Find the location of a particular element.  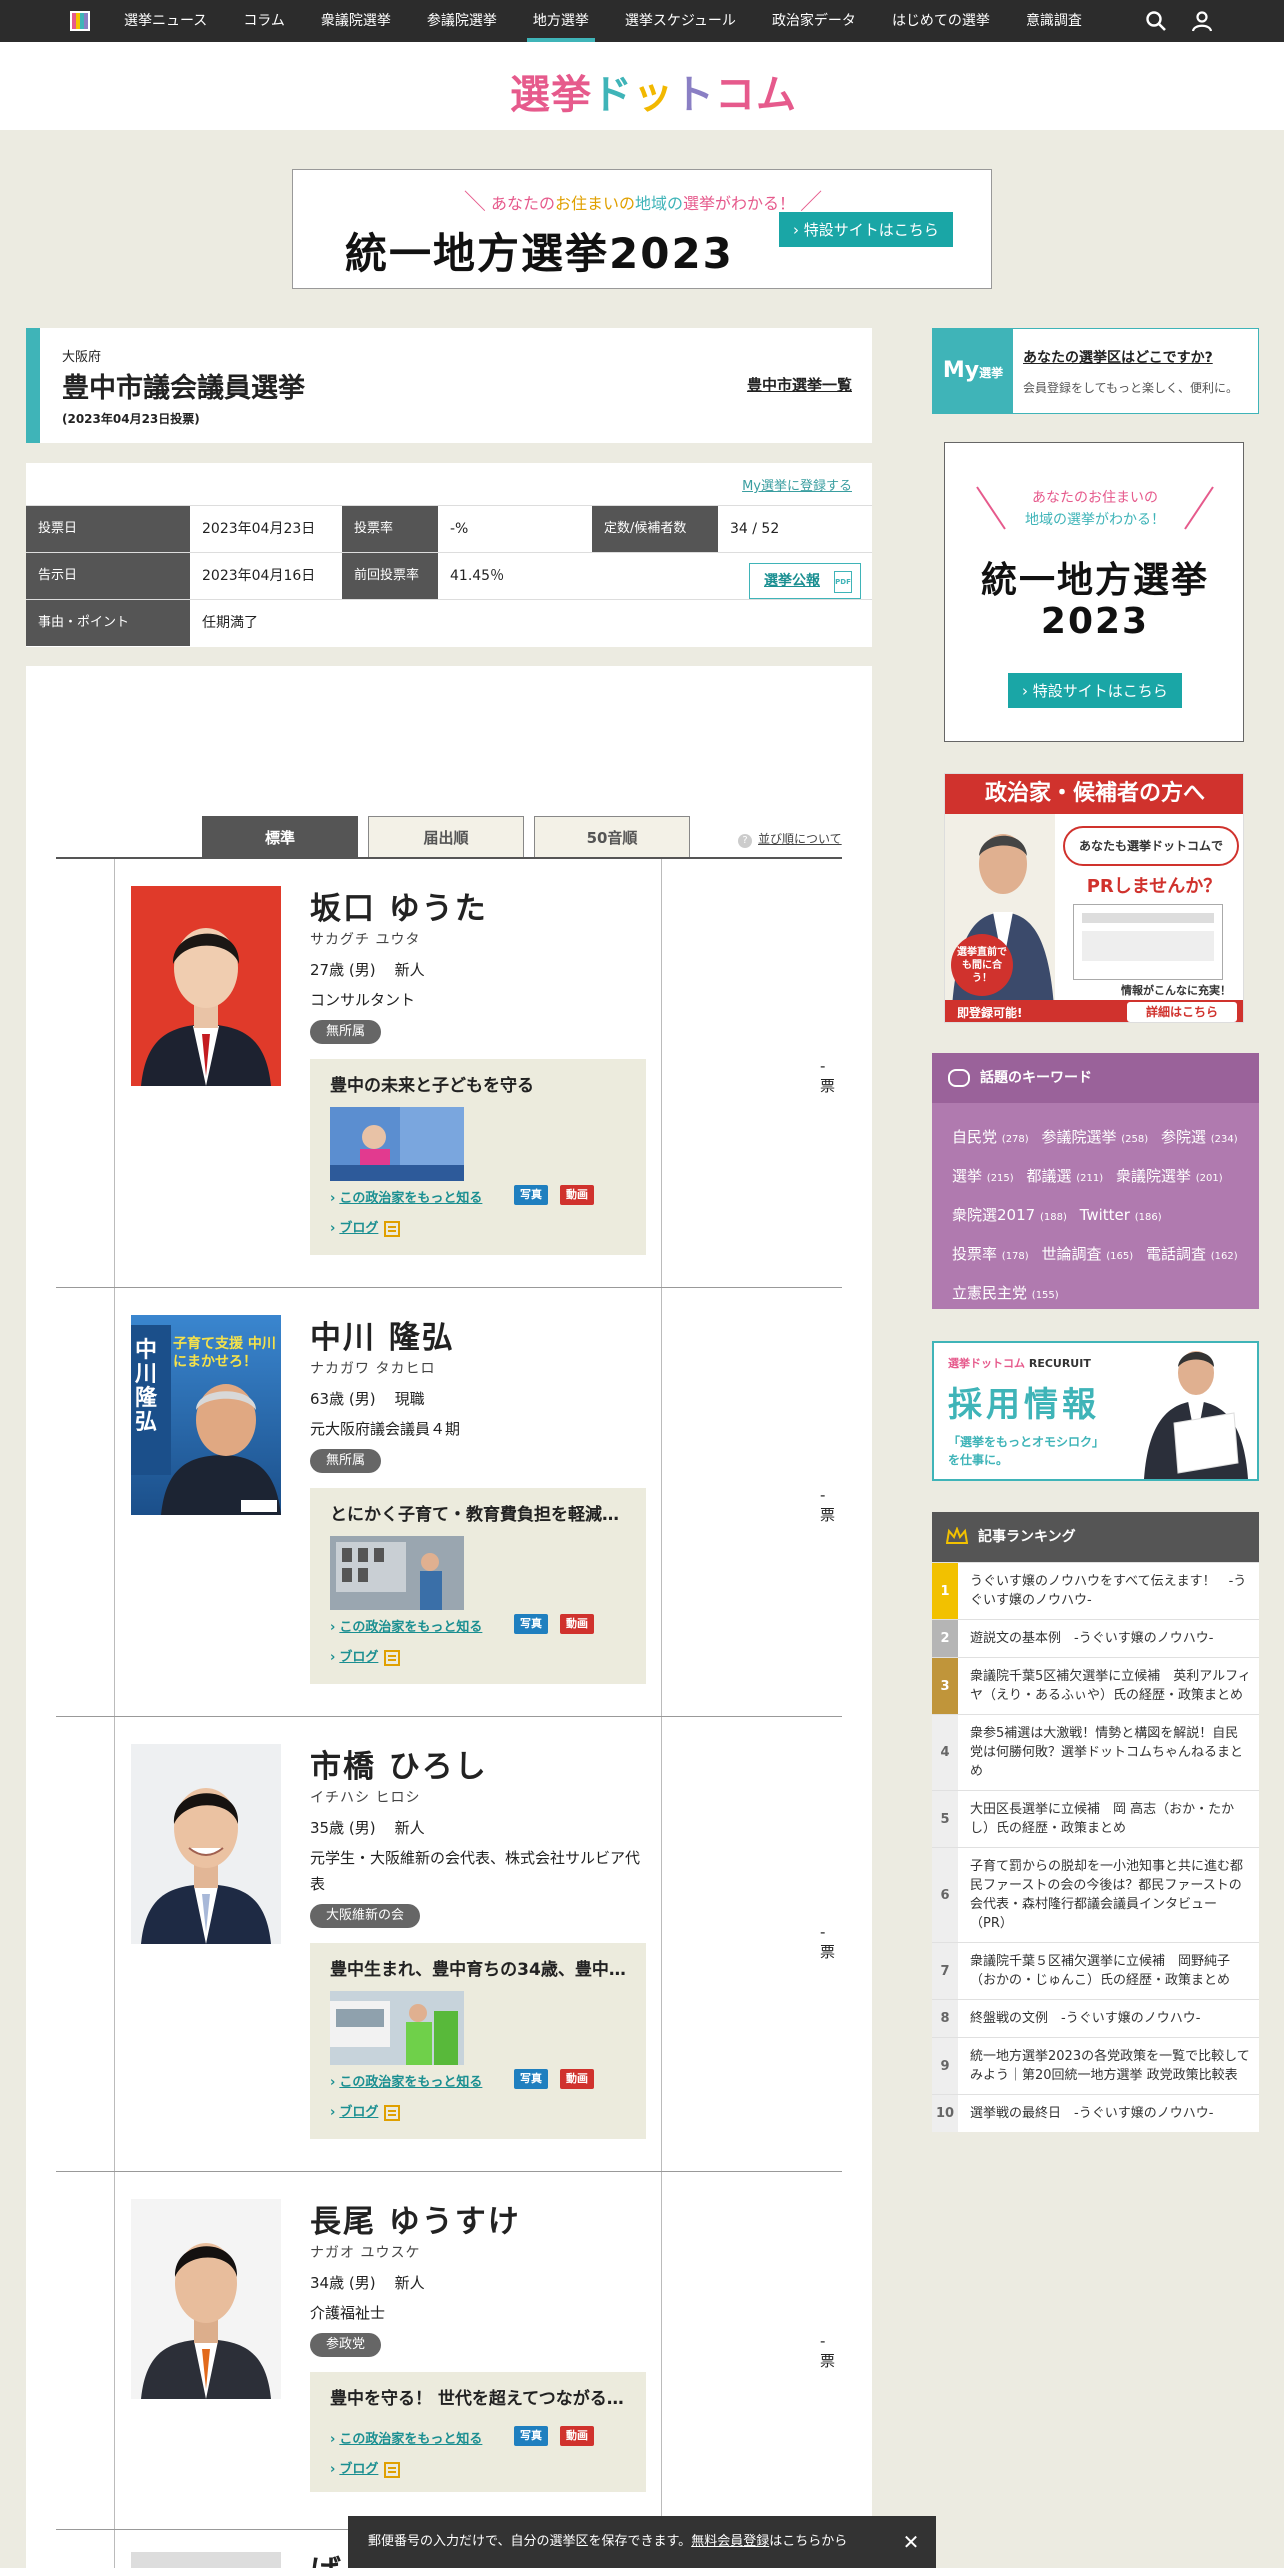

toast-text-suffix: はこちらから is located at coordinates (808, 2541).